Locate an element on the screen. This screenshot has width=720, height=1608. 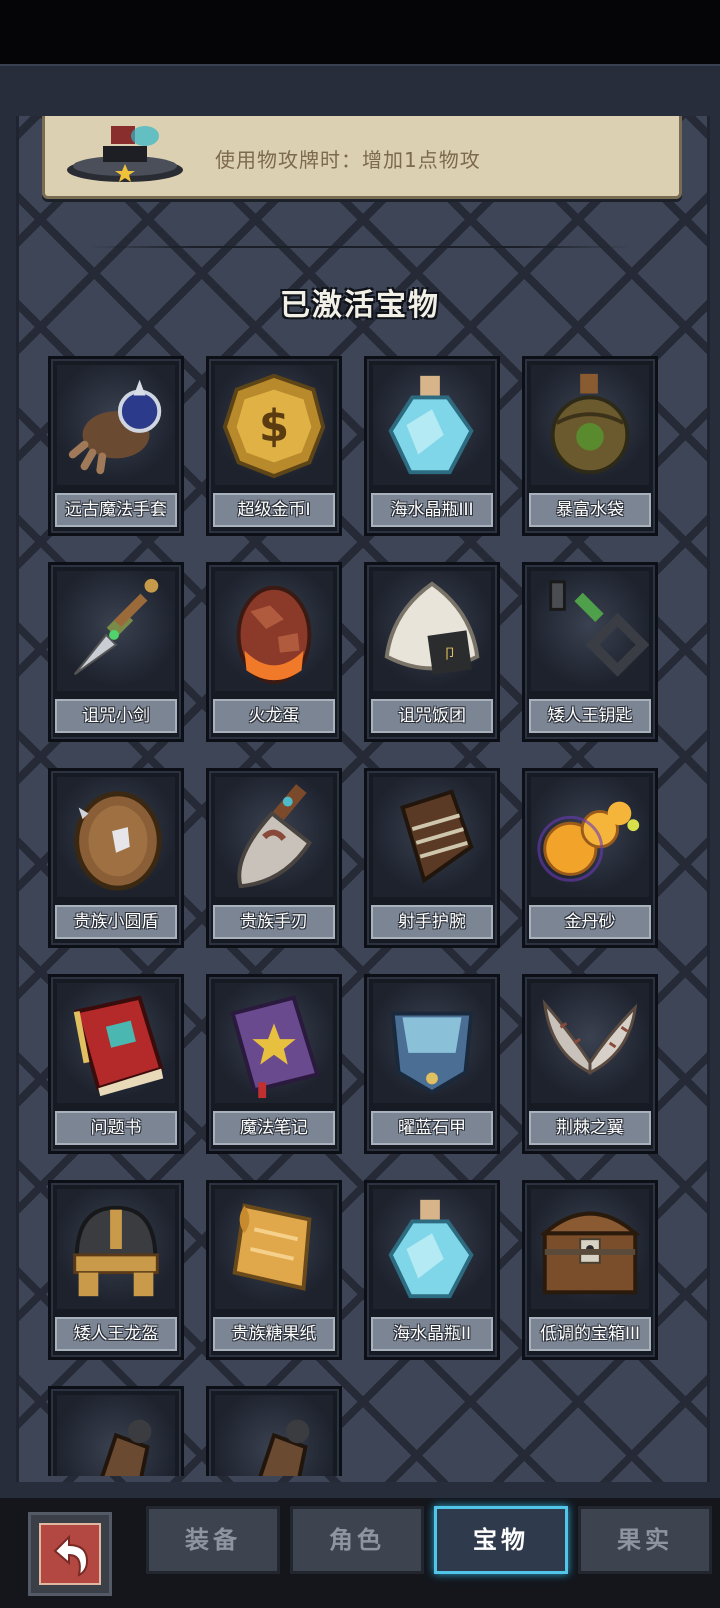
back-button is located at coordinates (70, 1554).